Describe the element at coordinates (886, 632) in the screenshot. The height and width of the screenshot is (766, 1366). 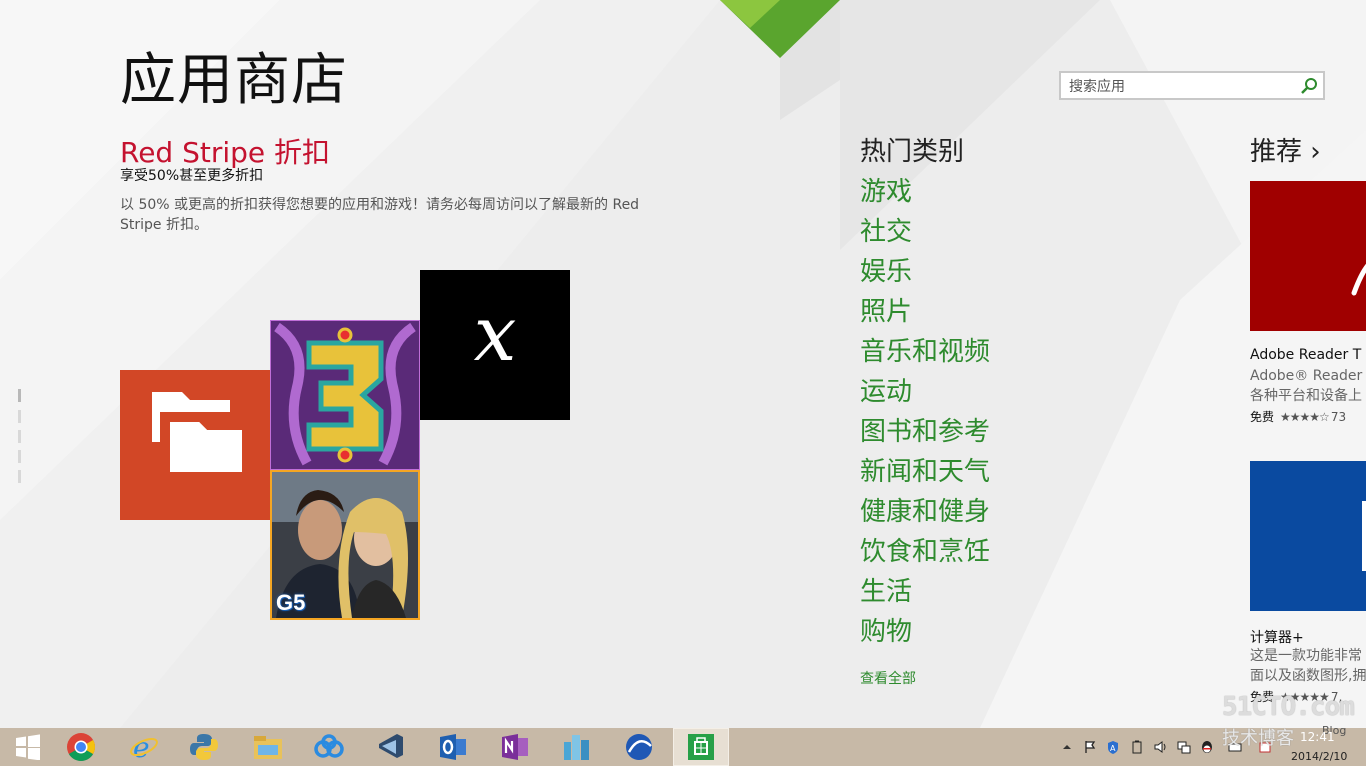
I see `category-shopping: 购物` at that location.